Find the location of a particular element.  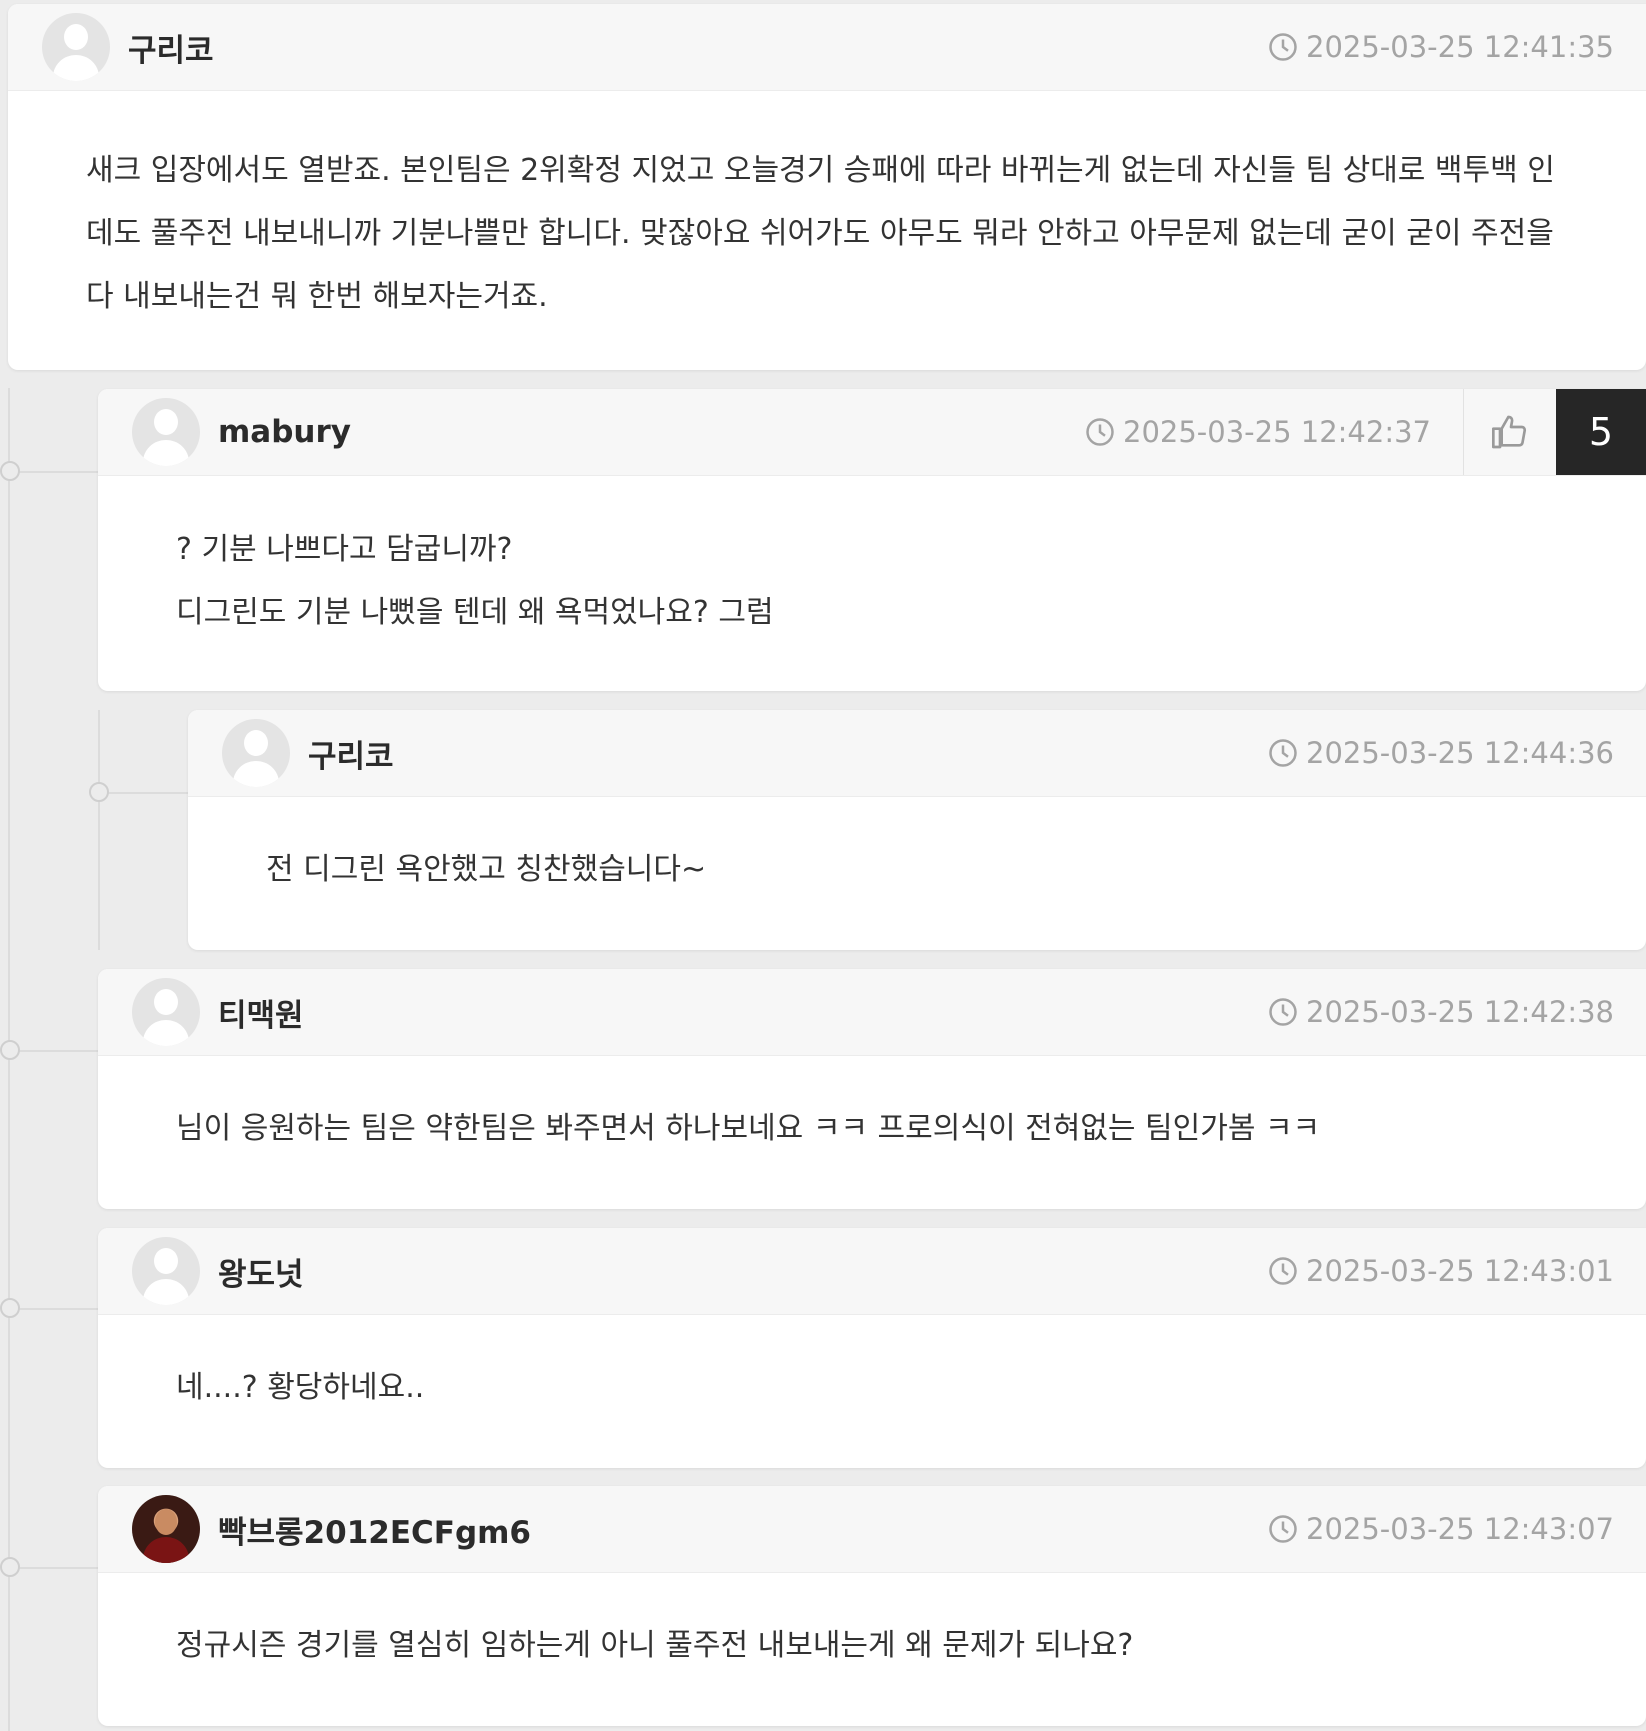

comment-header: mabury 2025-03-25 12:42:37 5 is located at coordinates (872, 432).